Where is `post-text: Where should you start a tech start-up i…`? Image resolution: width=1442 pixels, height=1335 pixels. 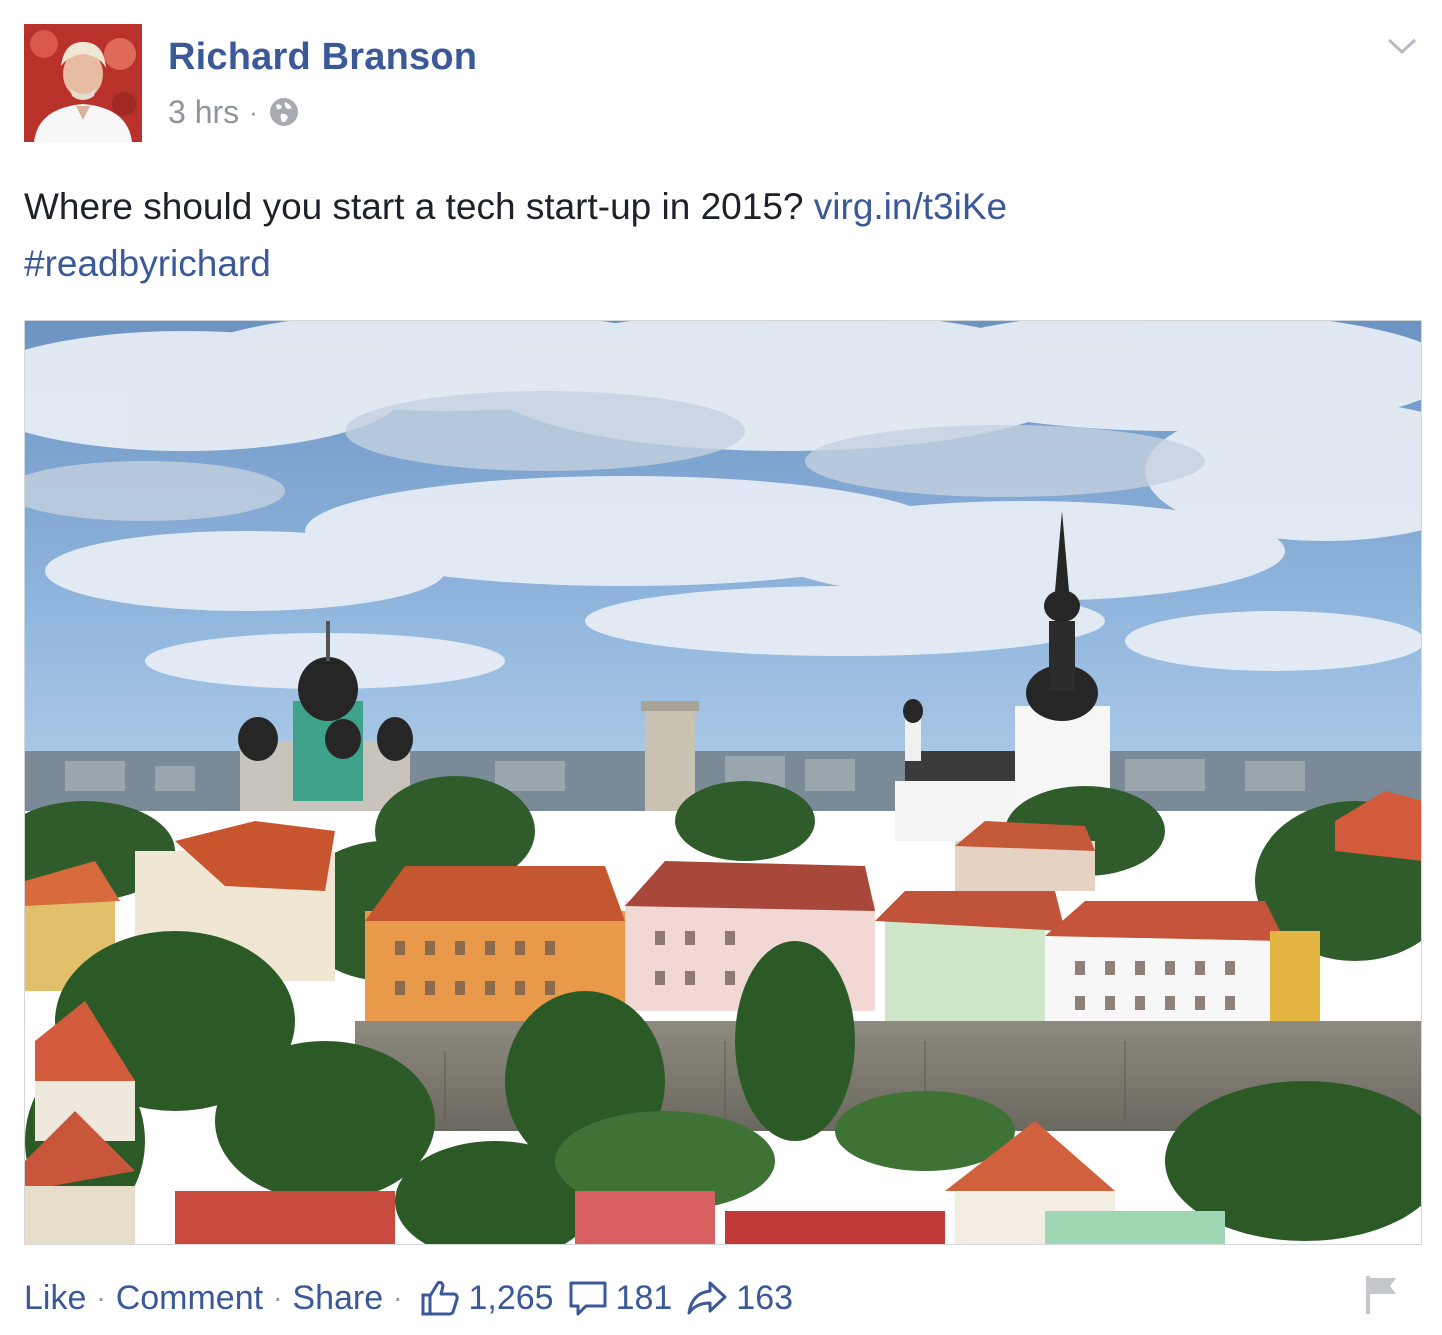 post-text: Where should you start a tech start-up i… is located at coordinates (714, 235).